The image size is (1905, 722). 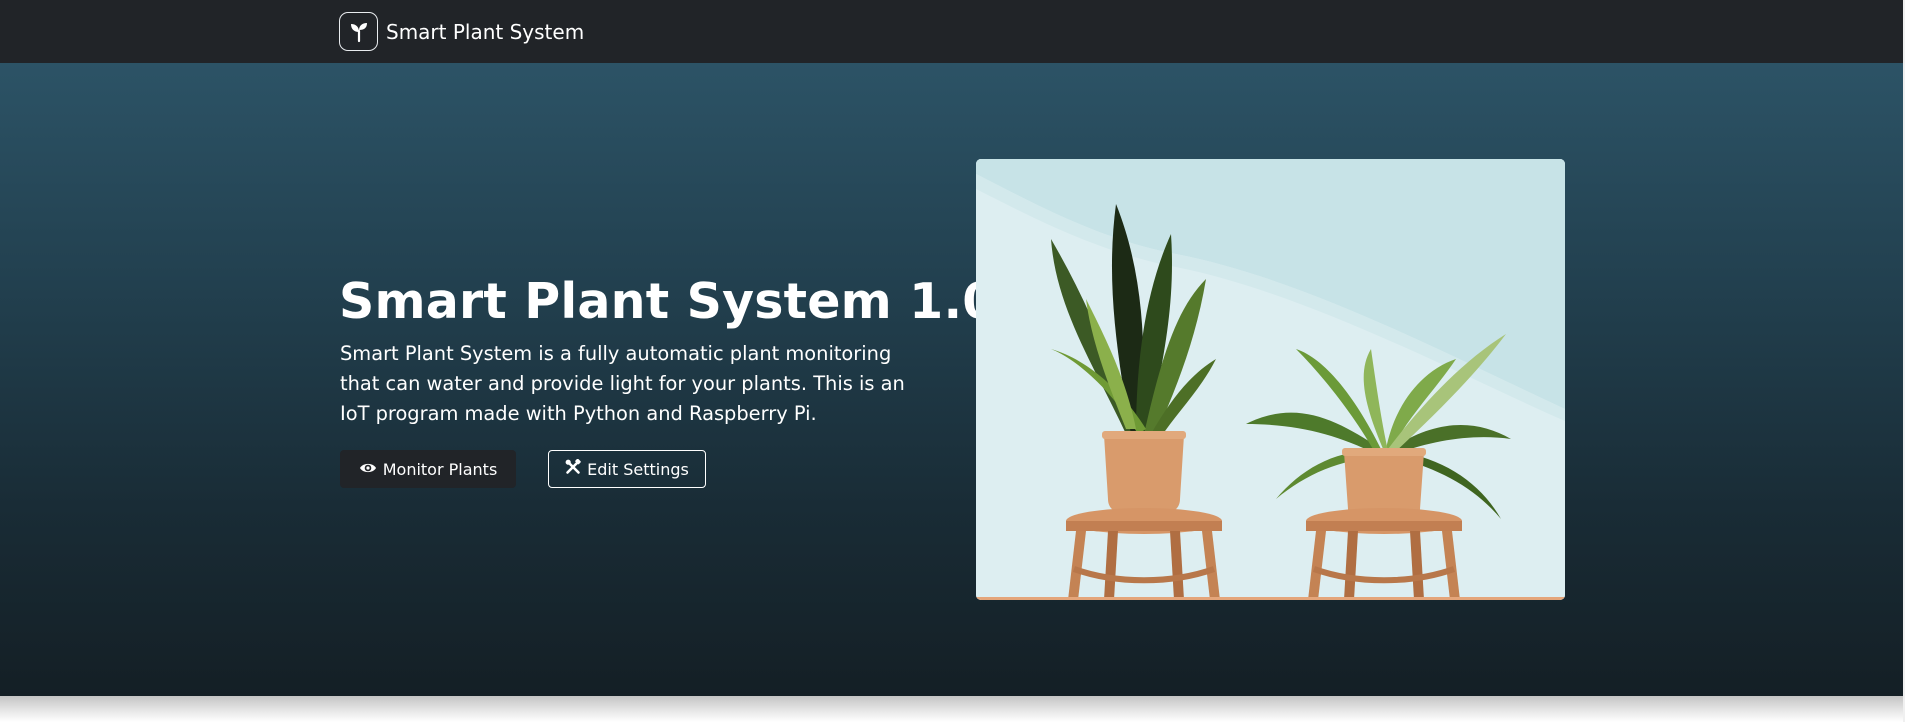 What do you see at coordinates (573, 468) in the screenshot?
I see `tools-icon` at bounding box center [573, 468].